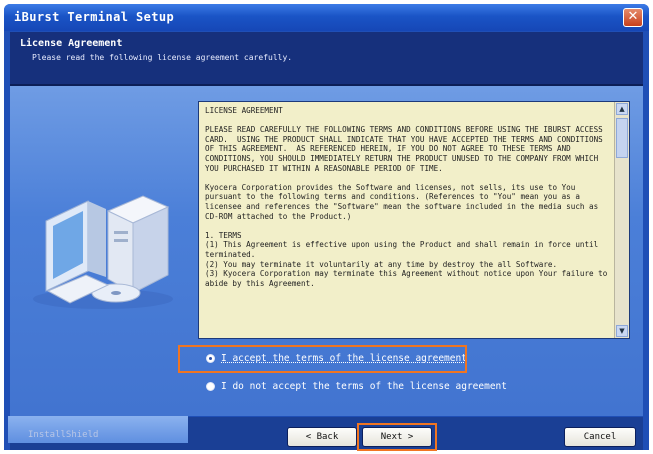 The width and height of the screenshot is (653, 454). What do you see at coordinates (210, 386) in the screenshot?
I see `decline-radio` at bounding box center [210, 386].